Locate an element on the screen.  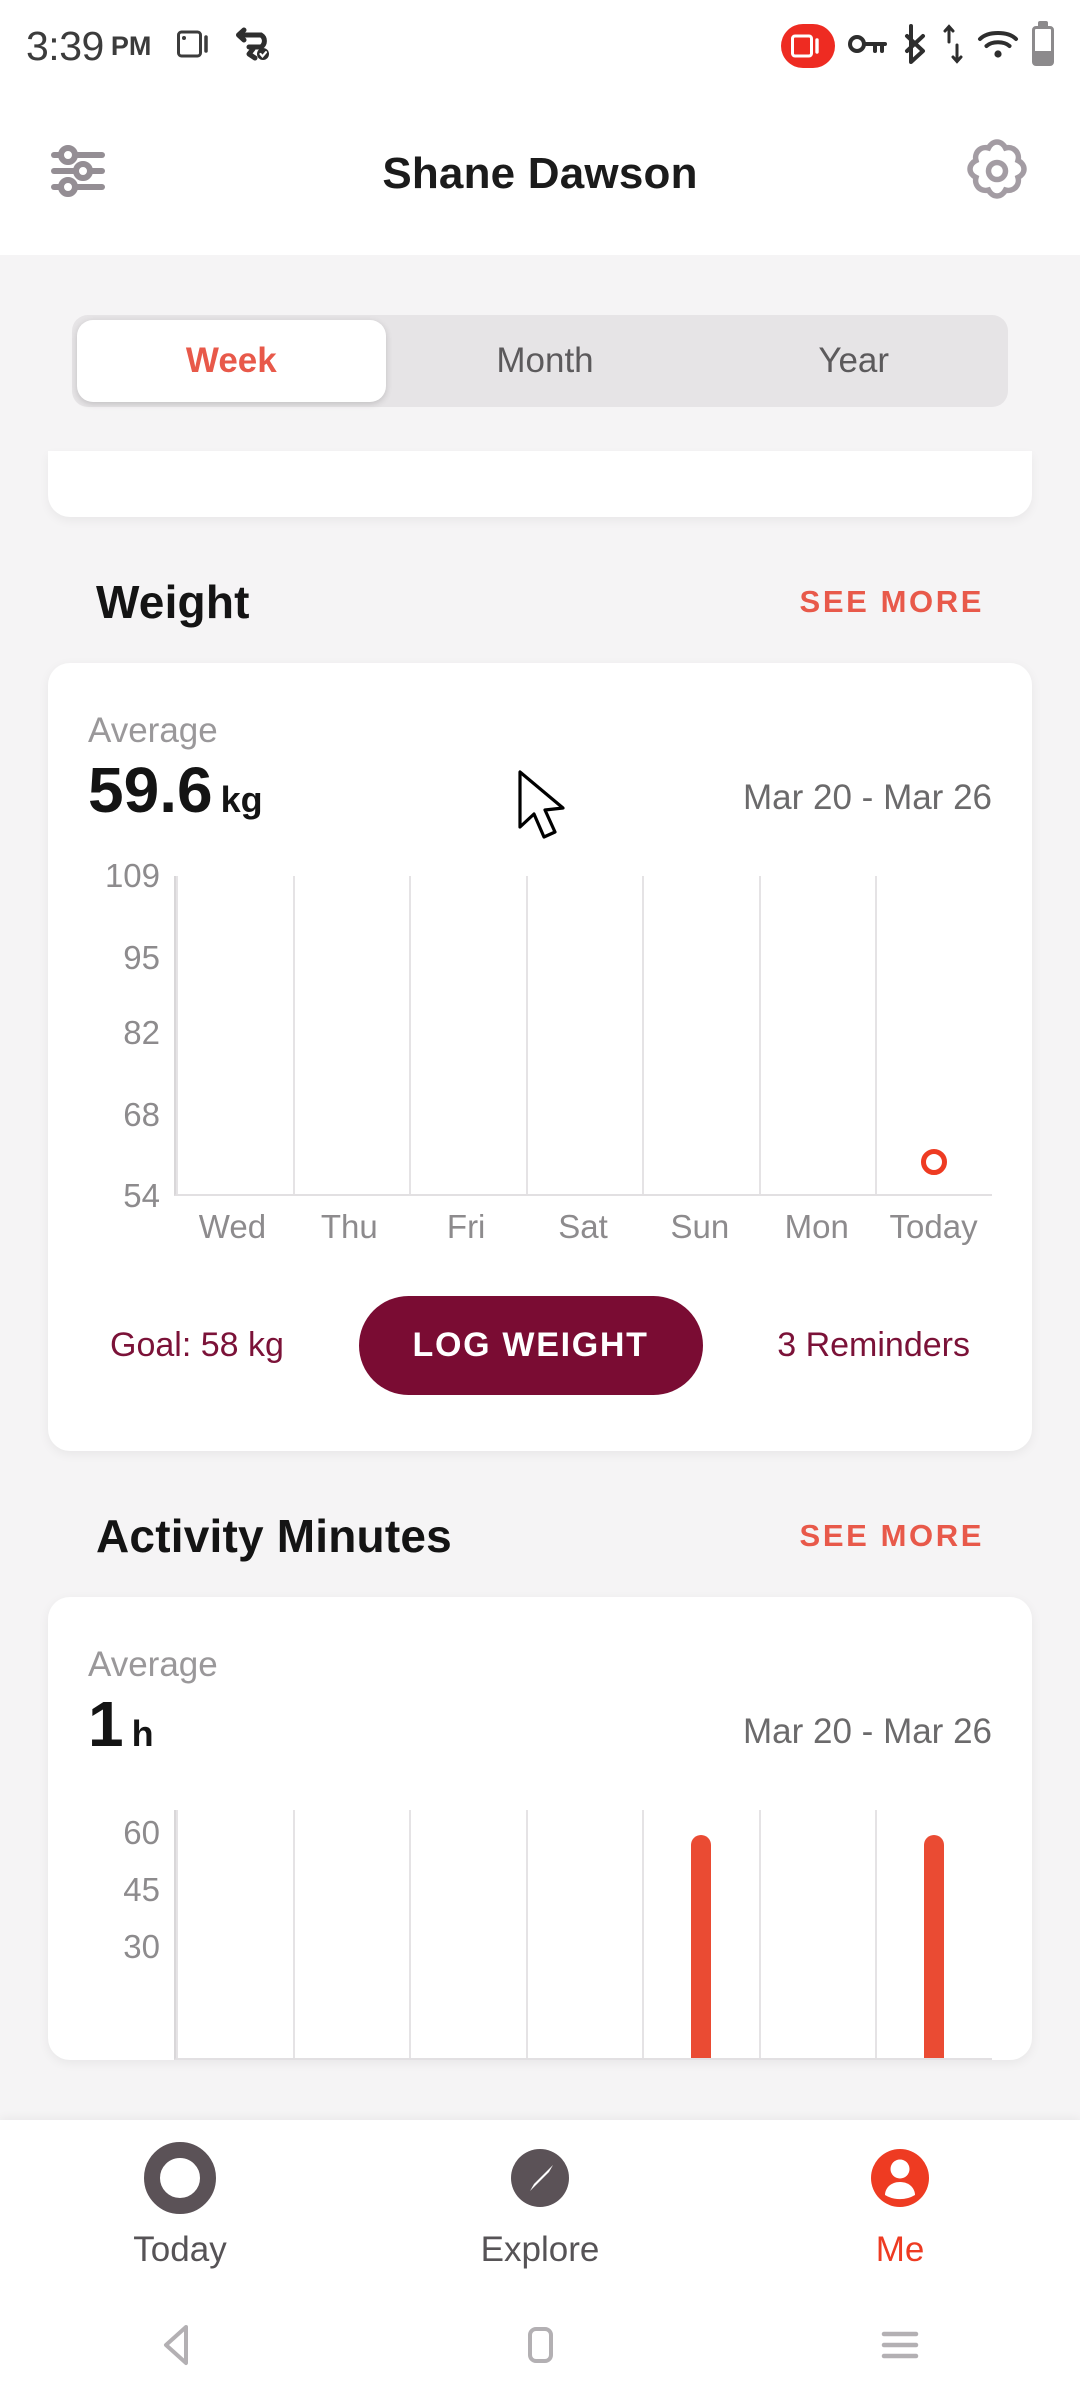
person-icon is located at coordinates (900, 2180).